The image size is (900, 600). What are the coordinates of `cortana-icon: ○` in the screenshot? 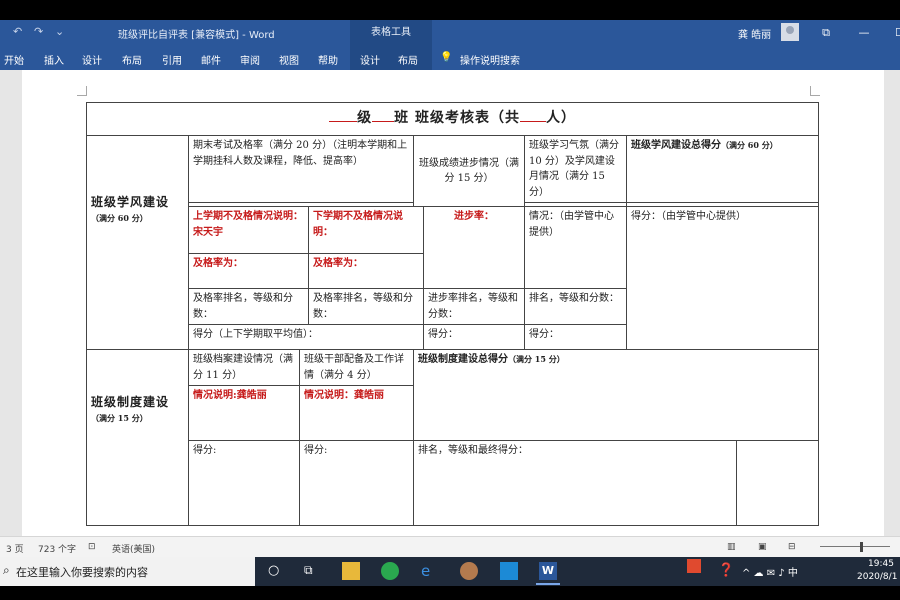 It's located at (273, 570).